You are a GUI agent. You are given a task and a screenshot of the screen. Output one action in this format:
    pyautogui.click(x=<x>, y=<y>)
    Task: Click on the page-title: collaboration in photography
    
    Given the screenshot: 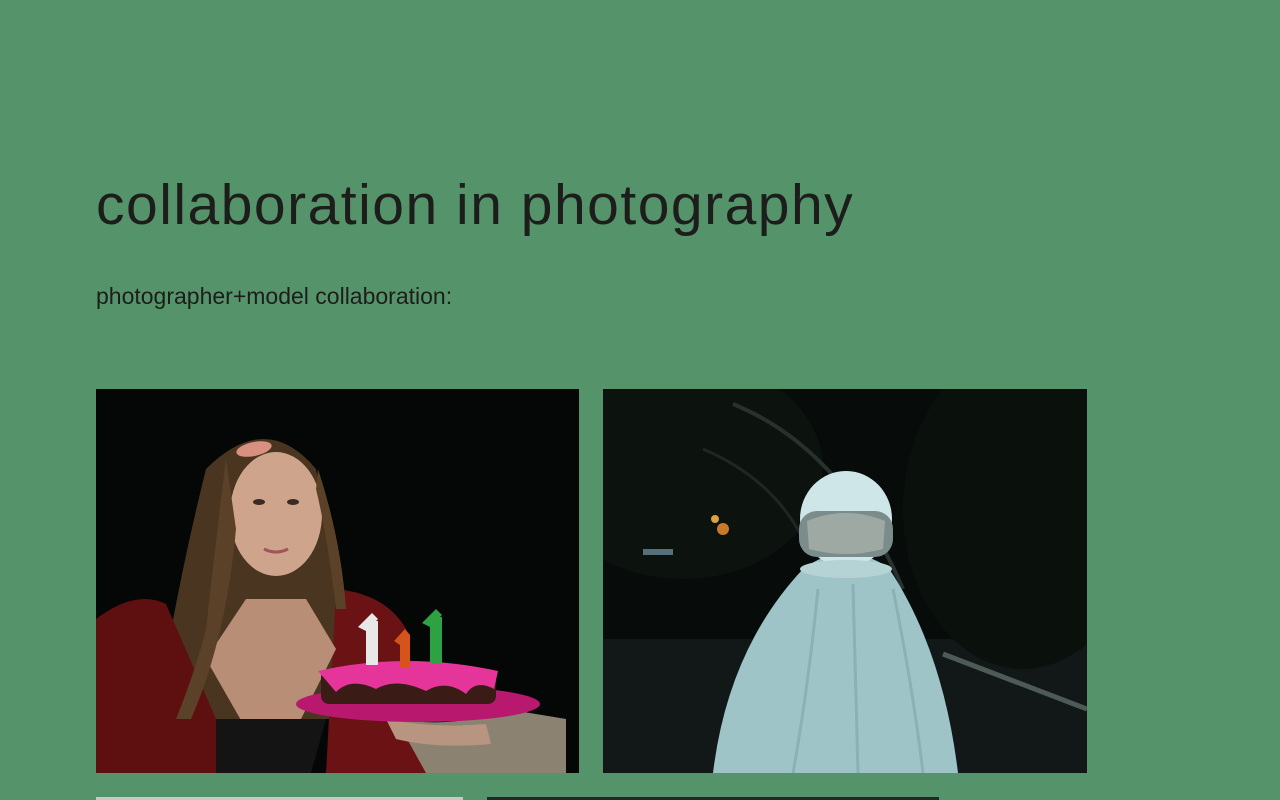 What is the action you would take?
    pyautogui.click(x=475, y=205)
    